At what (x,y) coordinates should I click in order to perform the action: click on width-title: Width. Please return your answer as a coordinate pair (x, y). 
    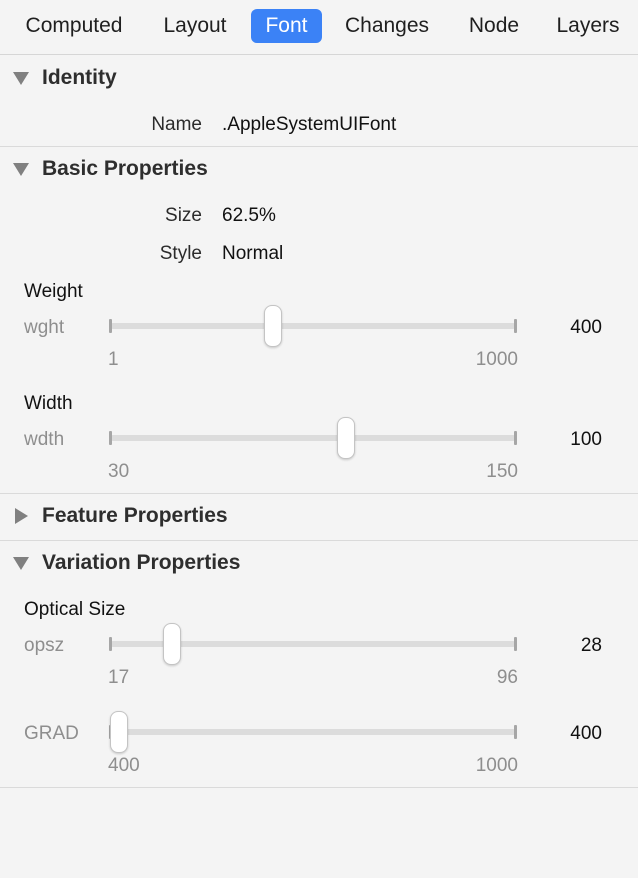
    Looking at the image, I should click on (48, 403).